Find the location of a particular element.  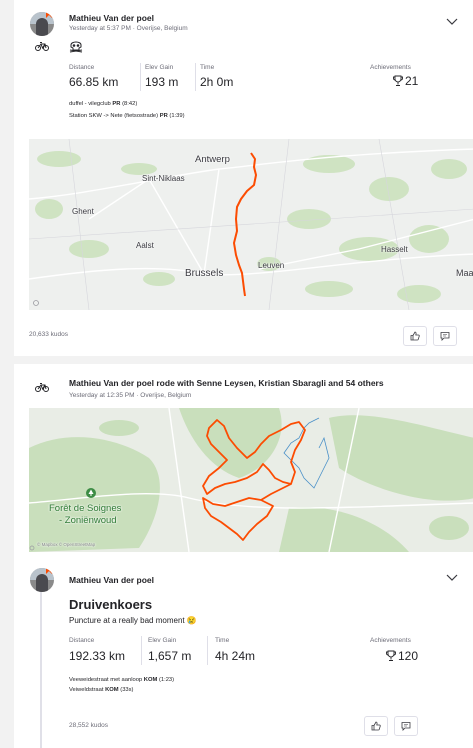

map-label-city: Hasselt is located at coordinates (394, 249).